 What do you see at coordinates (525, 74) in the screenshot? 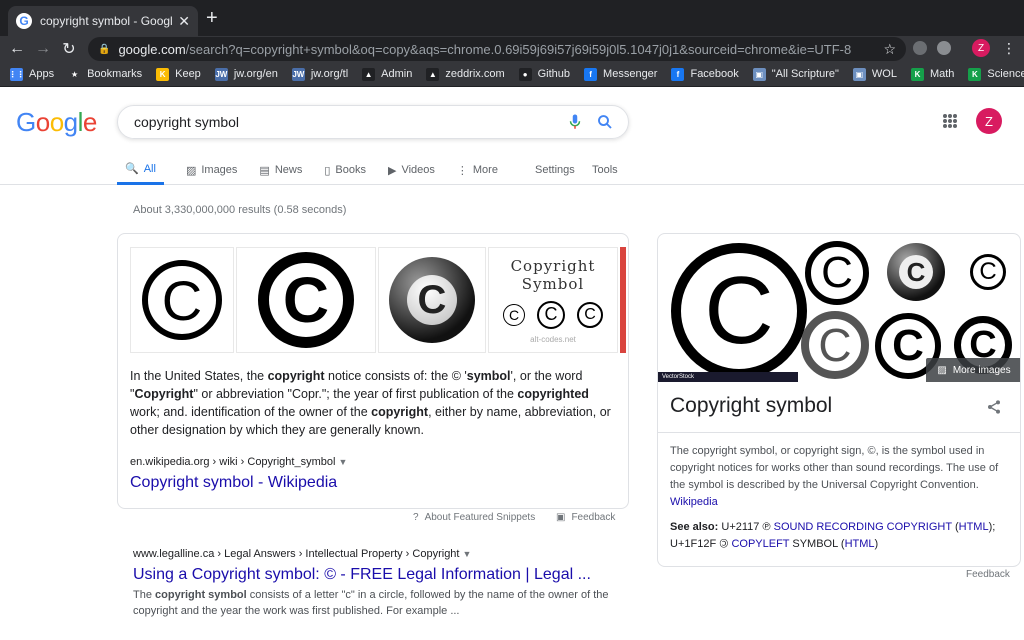
I see `bookmark-icon: ●` at bounding box center [525, 74].